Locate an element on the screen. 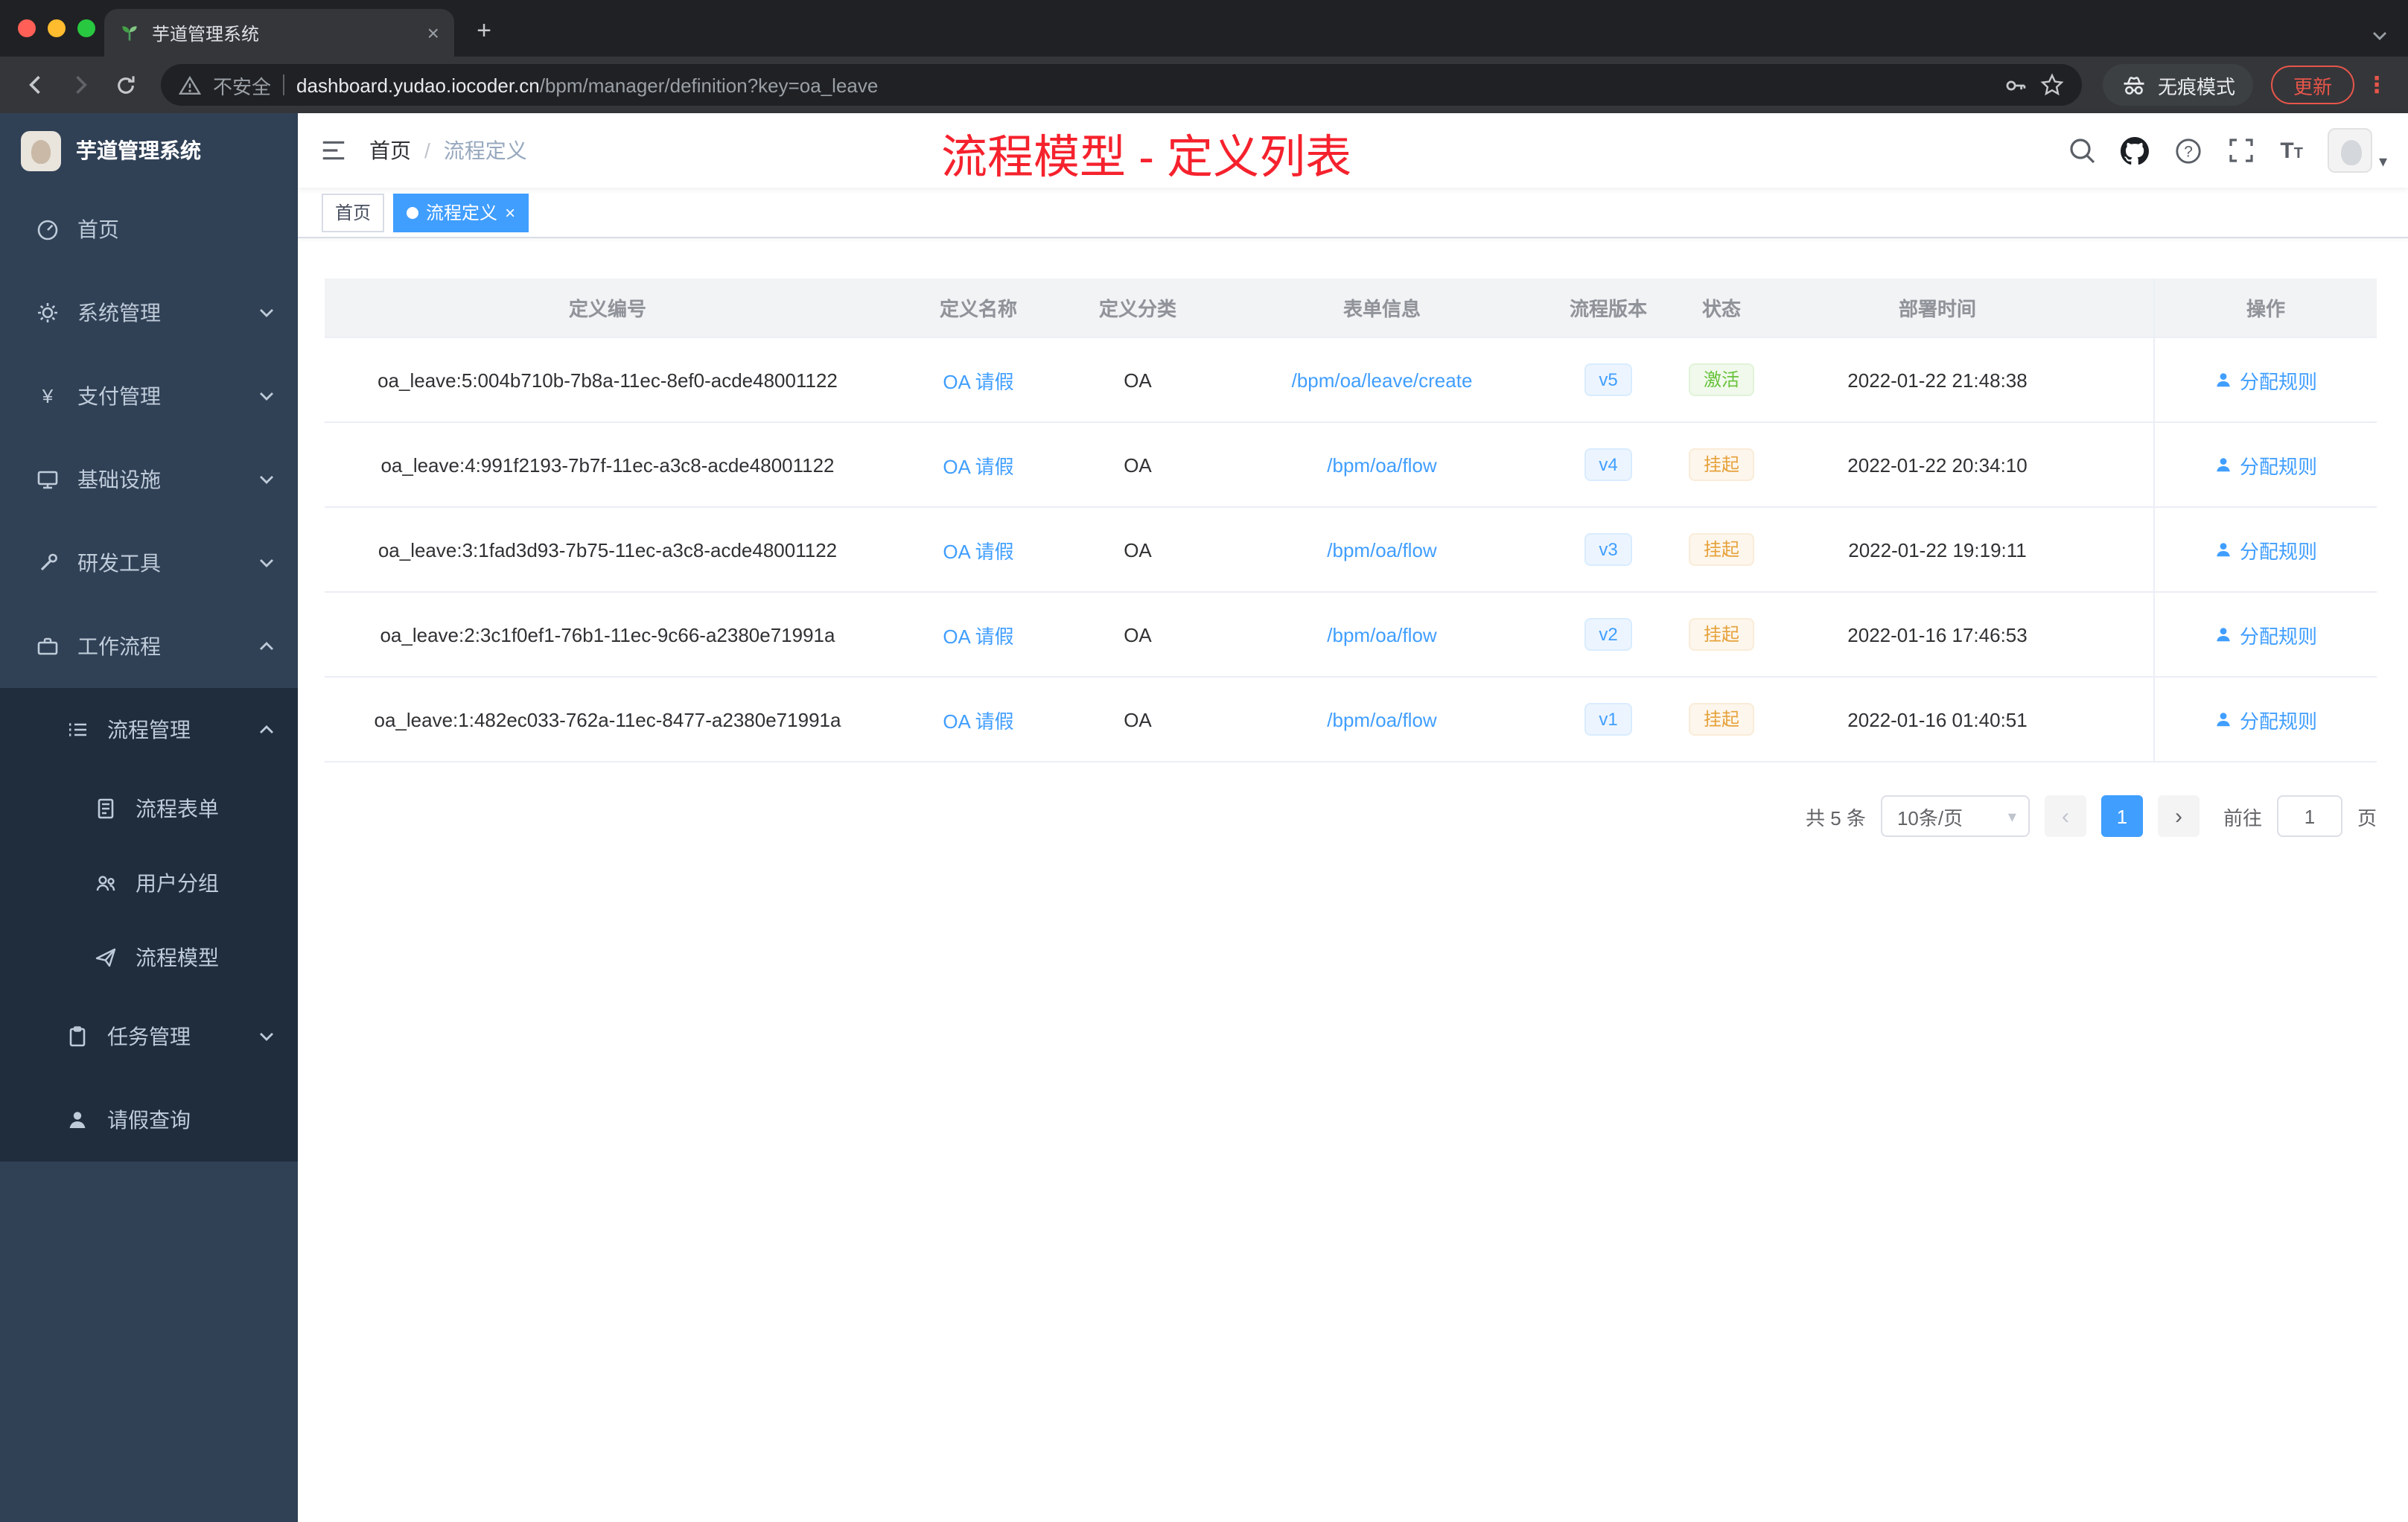 This screenshot has height=1522, width=2408. sidebar-item-label: 基础设施 is located at coordinates (119, 479).